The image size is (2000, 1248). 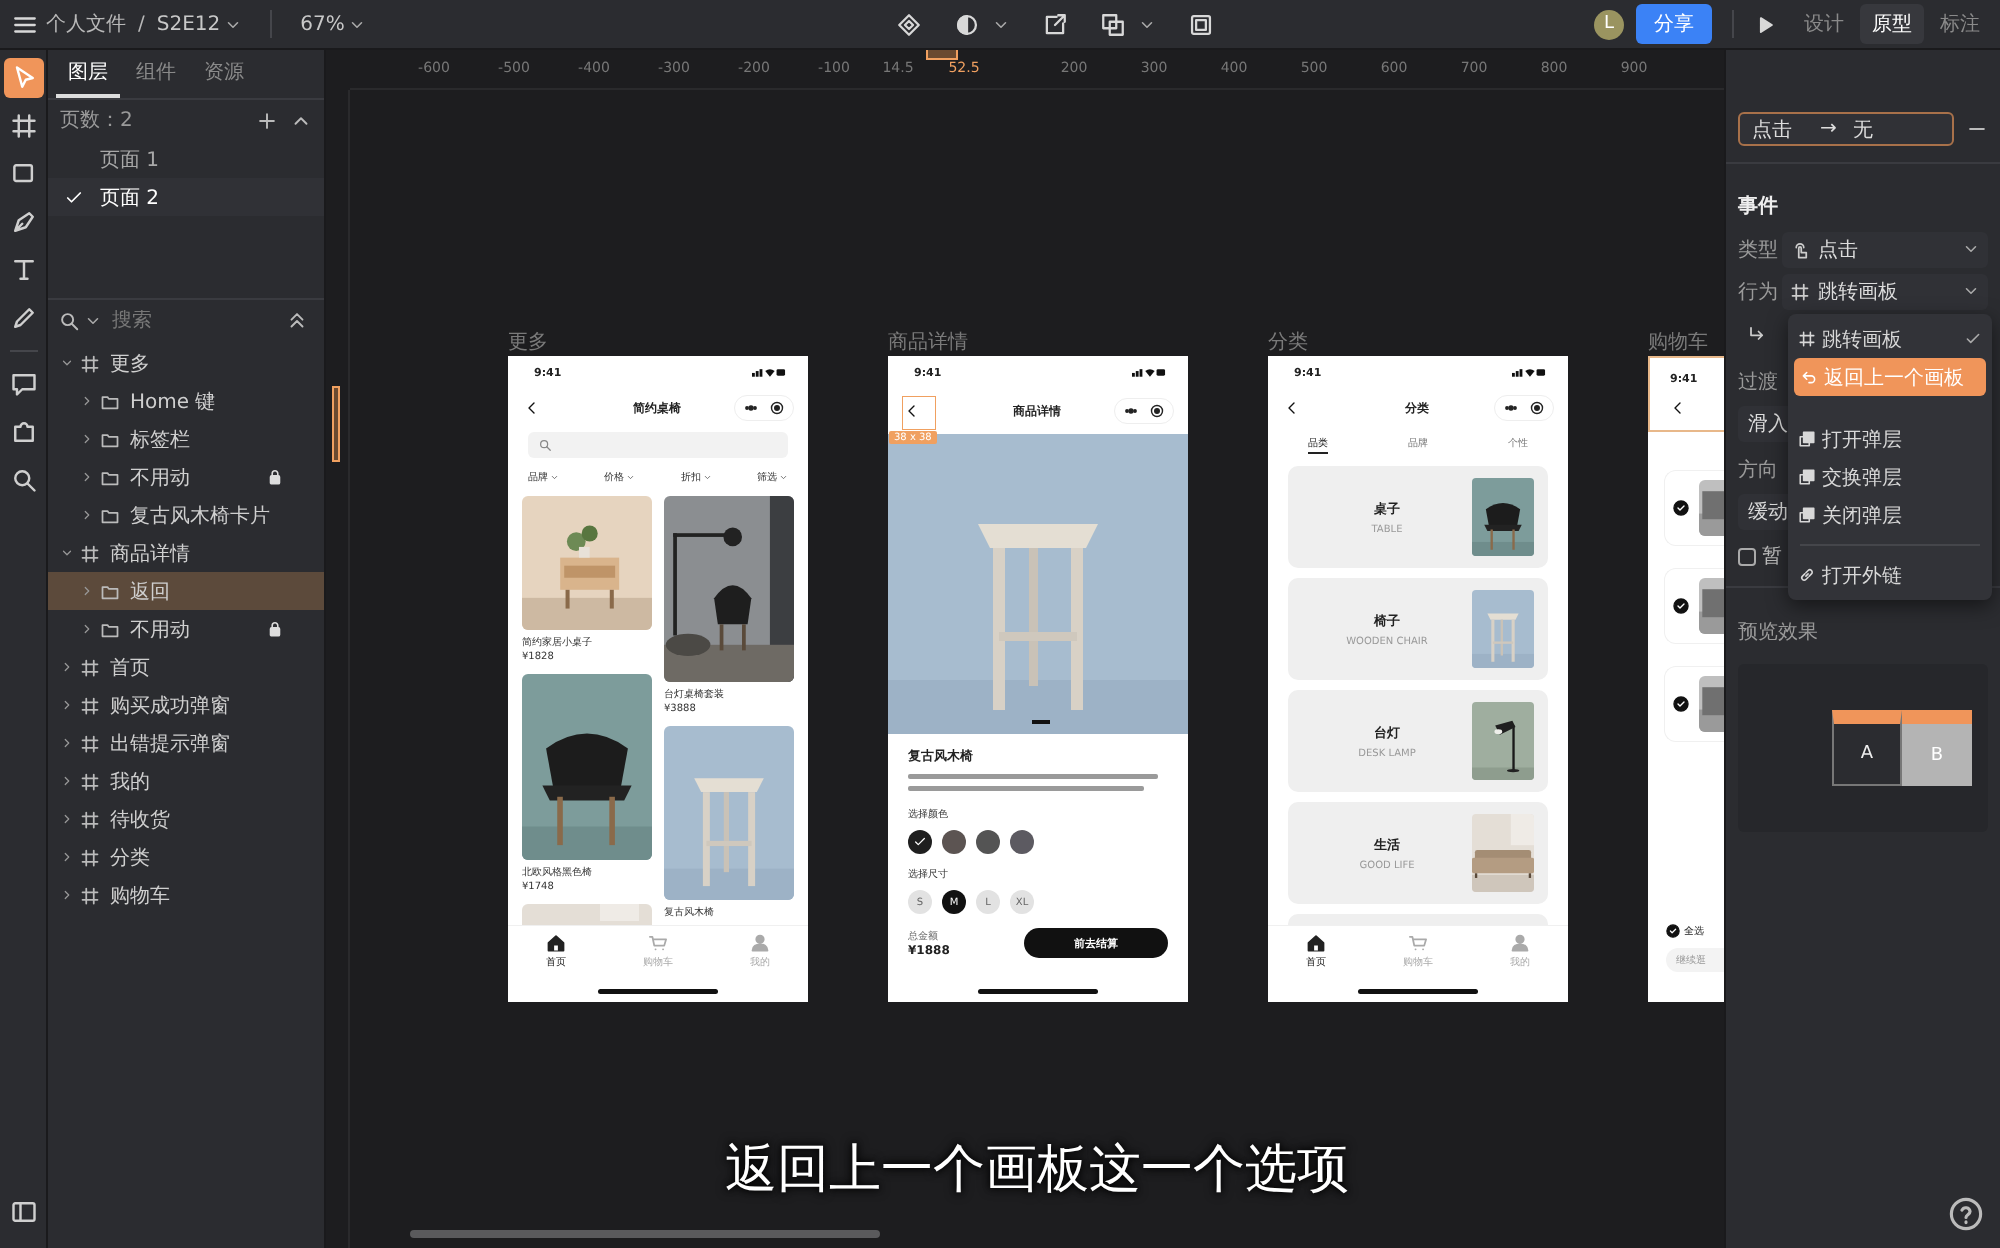 I want to click on preview-frame: B, so click(x=1937, y=748).